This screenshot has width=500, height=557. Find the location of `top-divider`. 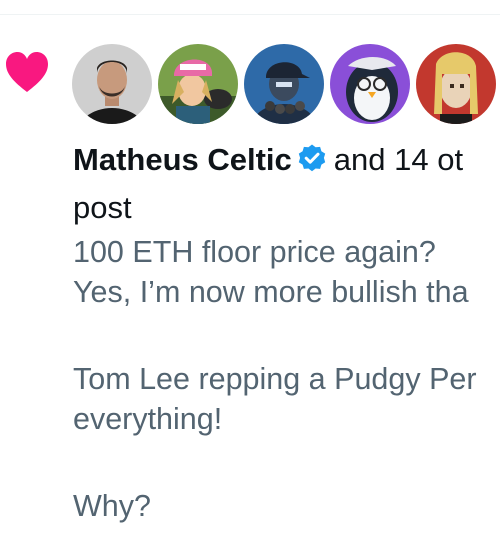

top-divider is located at coordinates (250, 14).